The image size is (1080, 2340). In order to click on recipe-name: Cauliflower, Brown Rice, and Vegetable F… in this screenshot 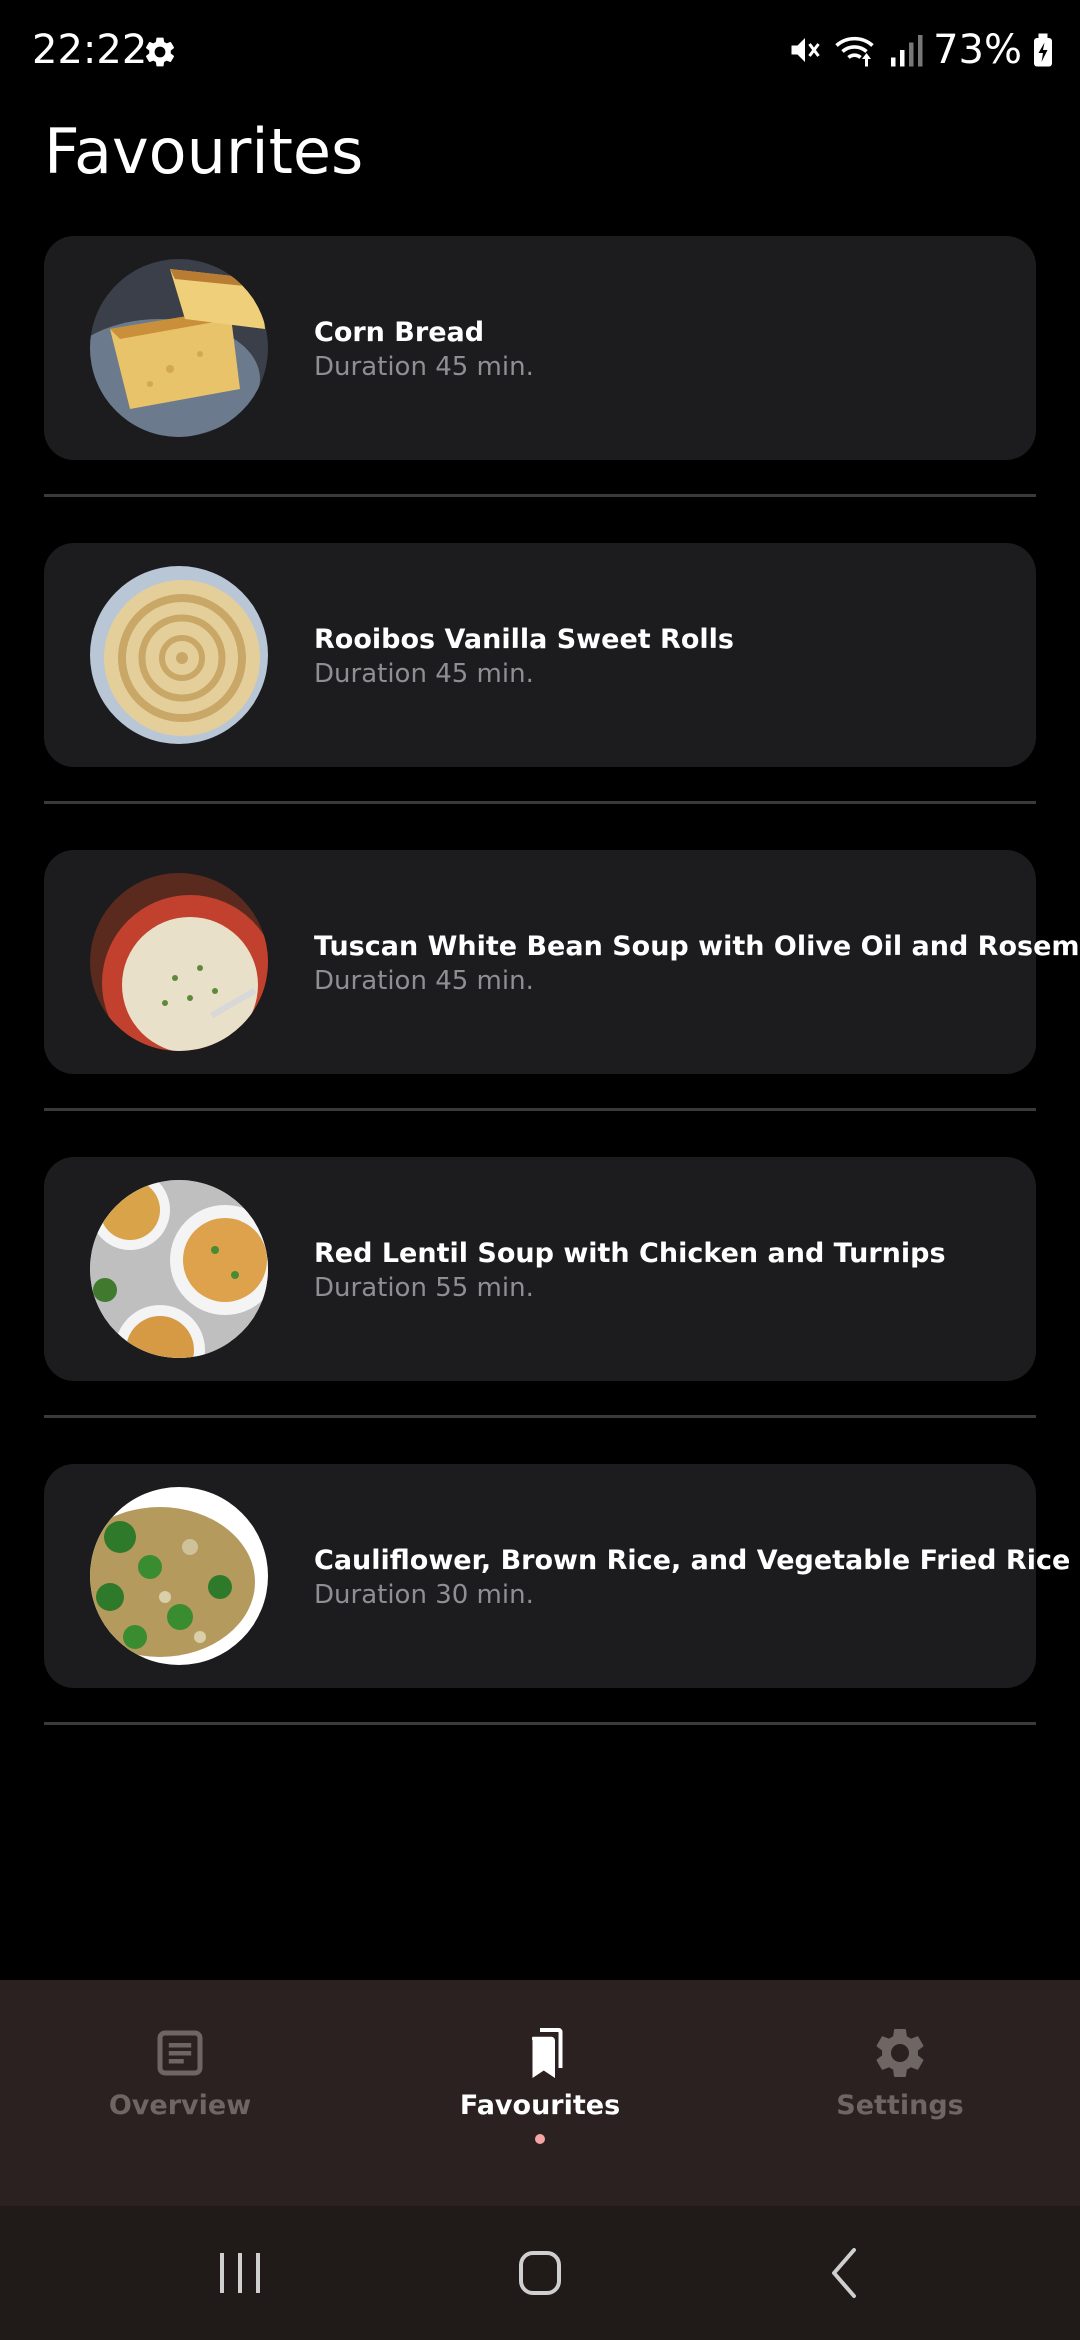, I will do `click(692, 1560)`.